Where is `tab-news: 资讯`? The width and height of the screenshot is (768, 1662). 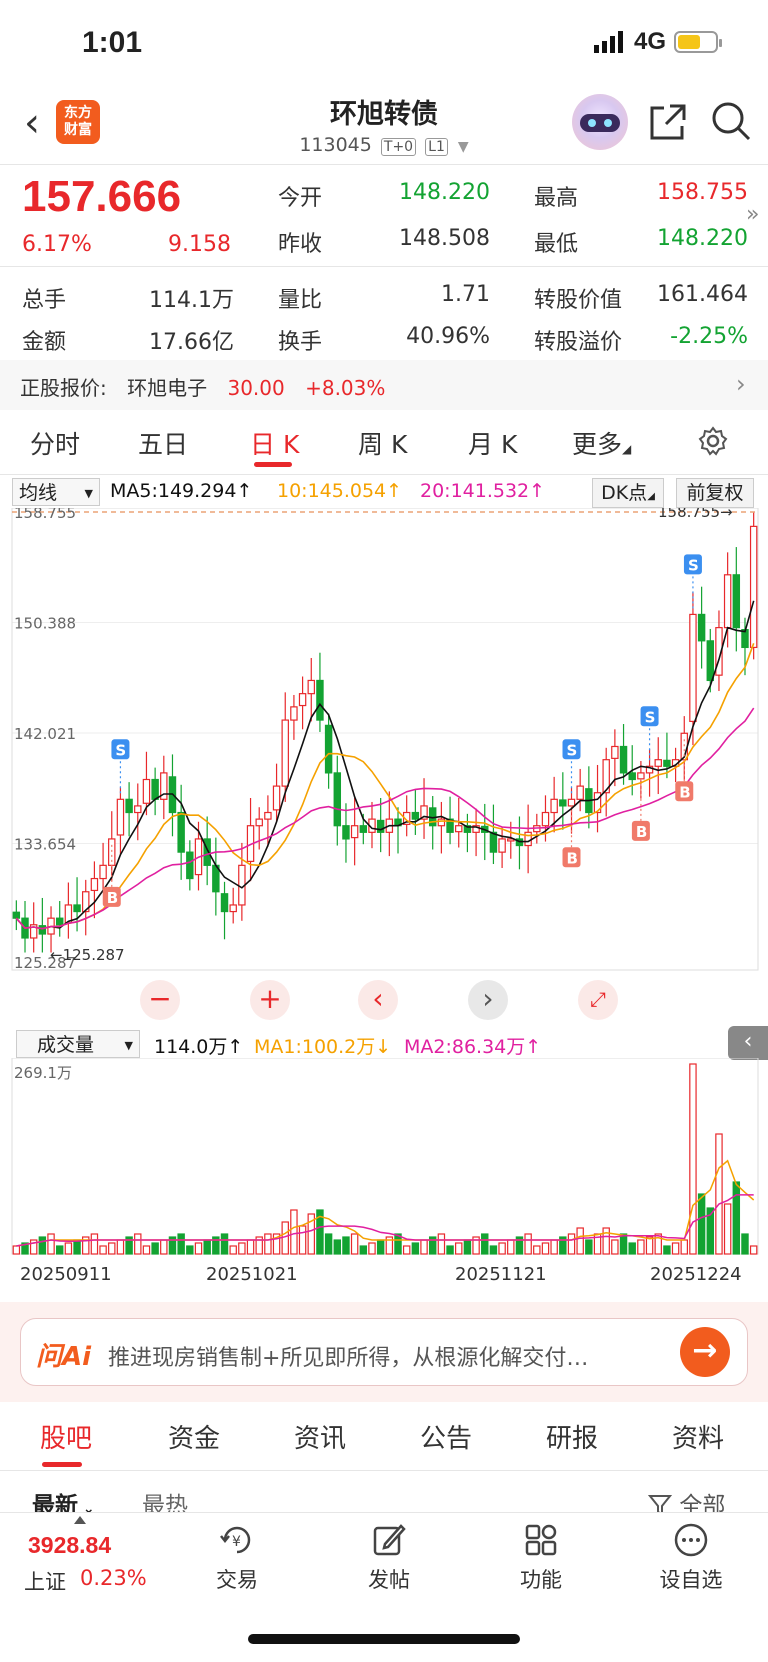
tab-news: 资讯 is located at coordinates (320, 1436).